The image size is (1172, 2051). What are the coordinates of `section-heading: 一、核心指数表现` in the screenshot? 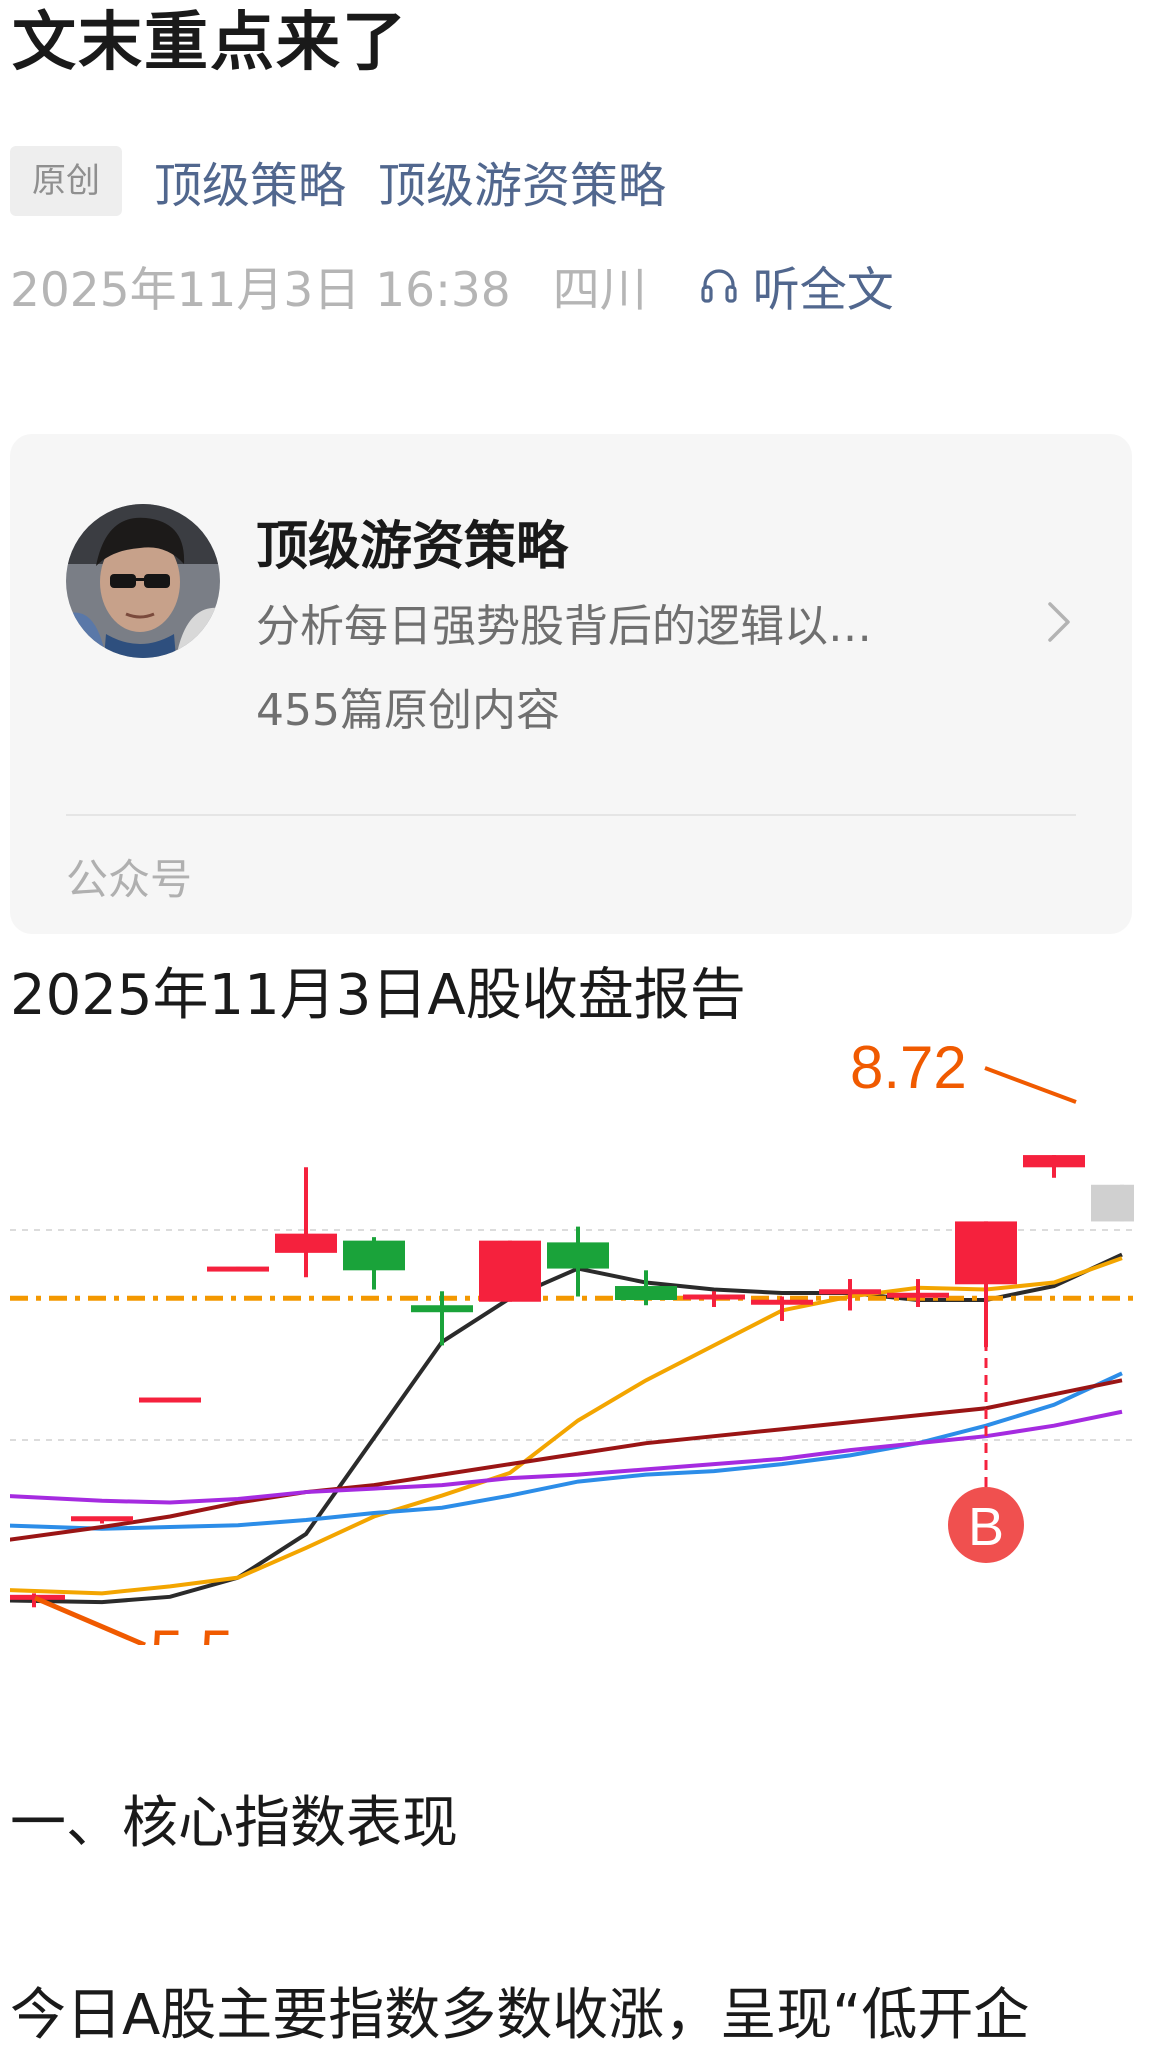 It's located at (234, 1823).